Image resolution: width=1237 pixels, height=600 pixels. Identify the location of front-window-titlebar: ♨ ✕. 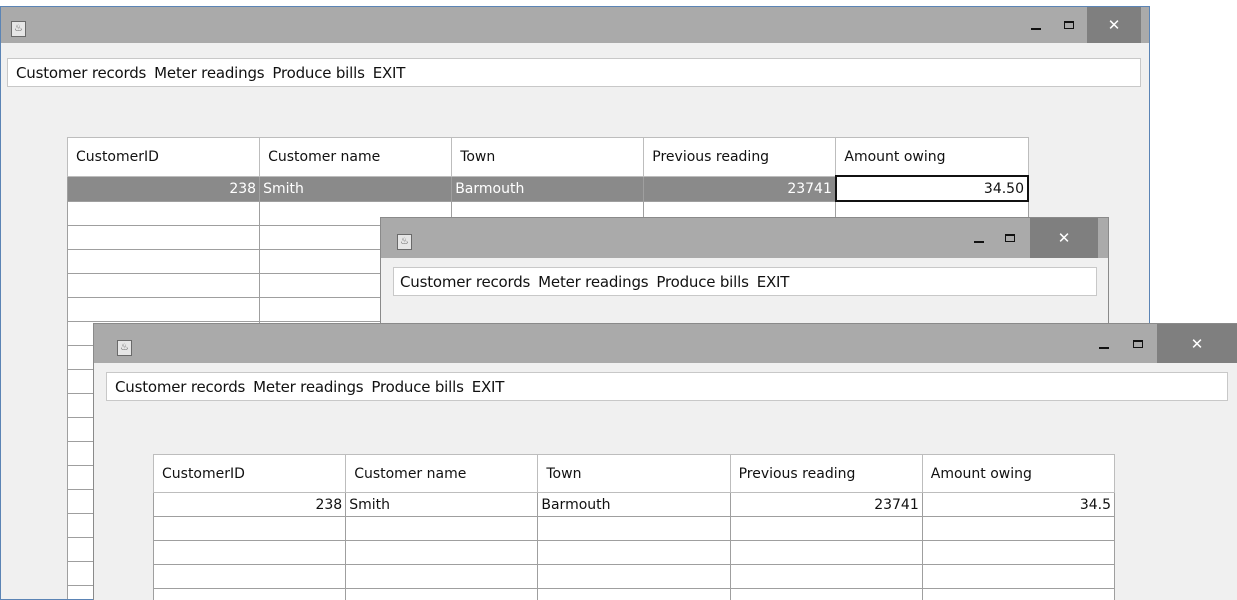
(665, 343).